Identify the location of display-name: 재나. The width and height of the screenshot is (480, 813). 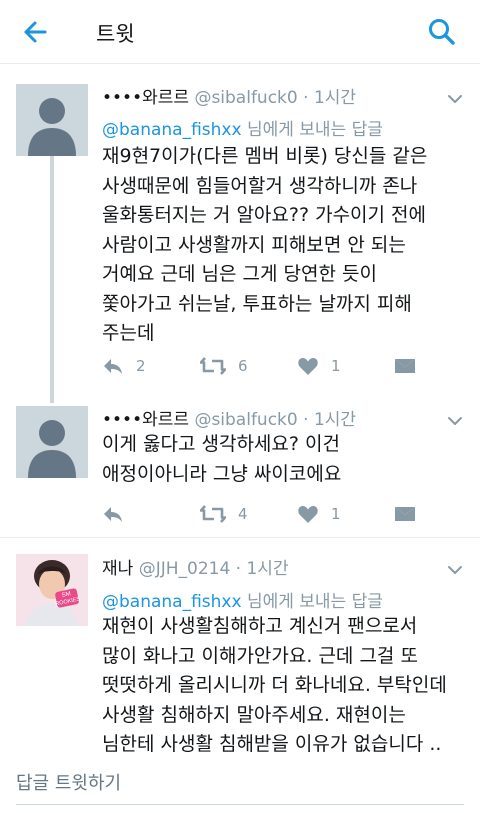
(117, 569).